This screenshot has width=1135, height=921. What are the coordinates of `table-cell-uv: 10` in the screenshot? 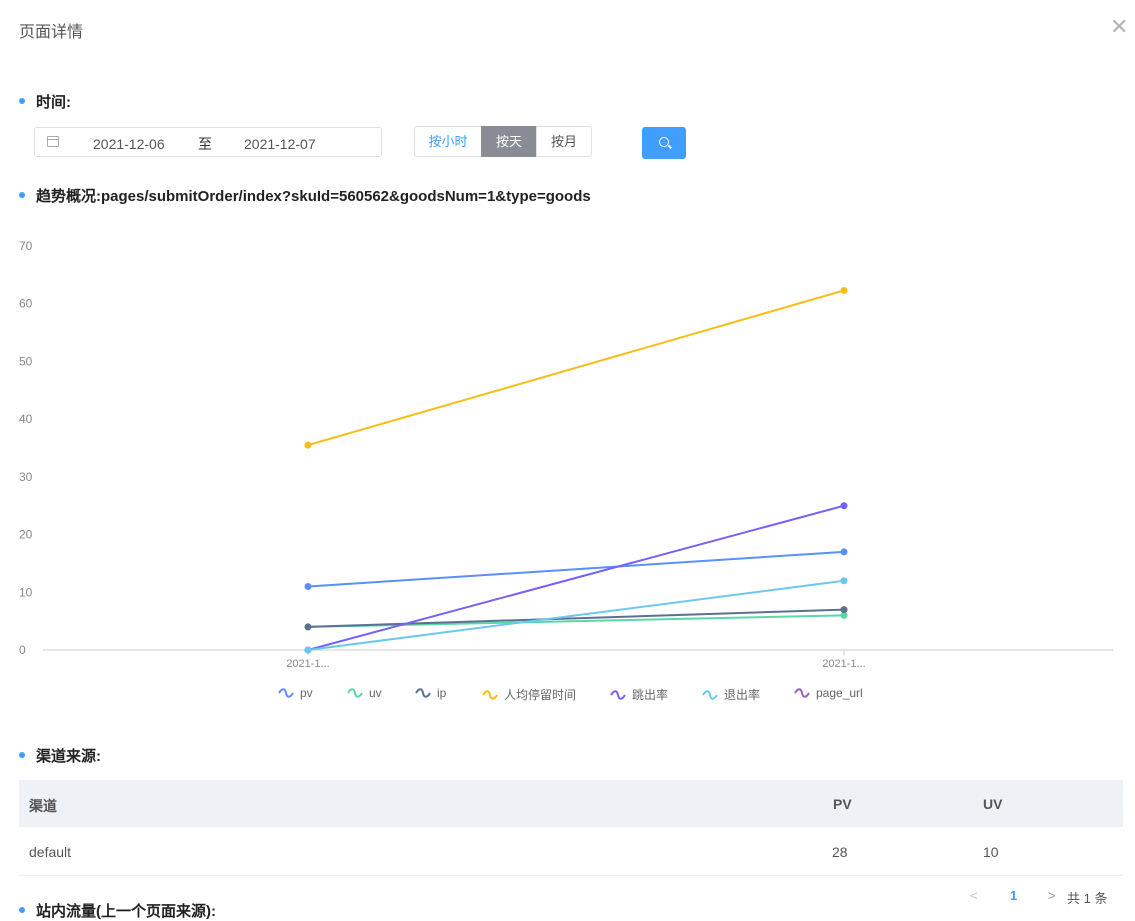 It's located at (991, 852).